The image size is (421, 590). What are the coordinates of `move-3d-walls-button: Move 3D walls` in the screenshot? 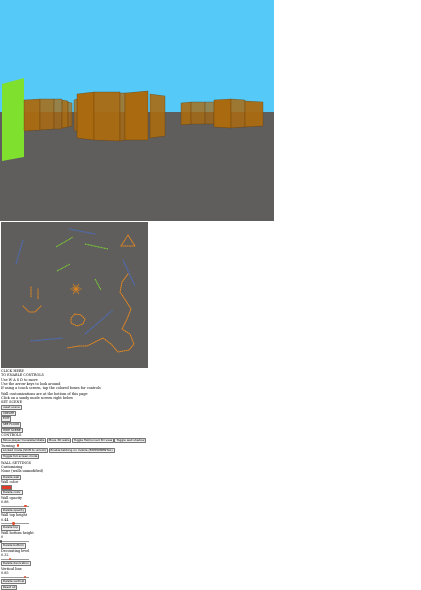 It's located at (59, 440).